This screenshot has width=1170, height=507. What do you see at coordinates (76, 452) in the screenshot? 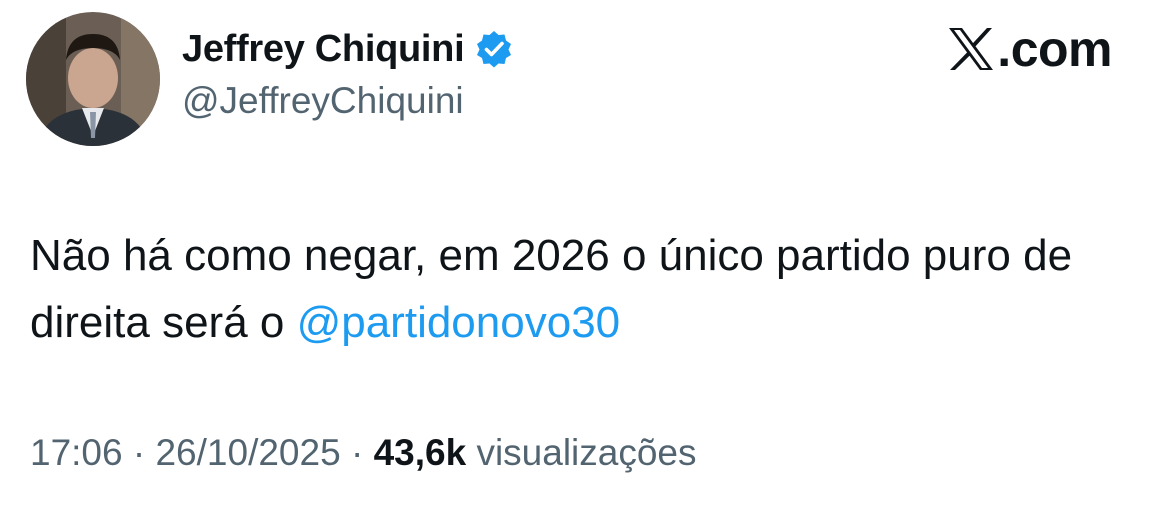
I see `tweet-time: 17:06` at bounding box center [76, 452].